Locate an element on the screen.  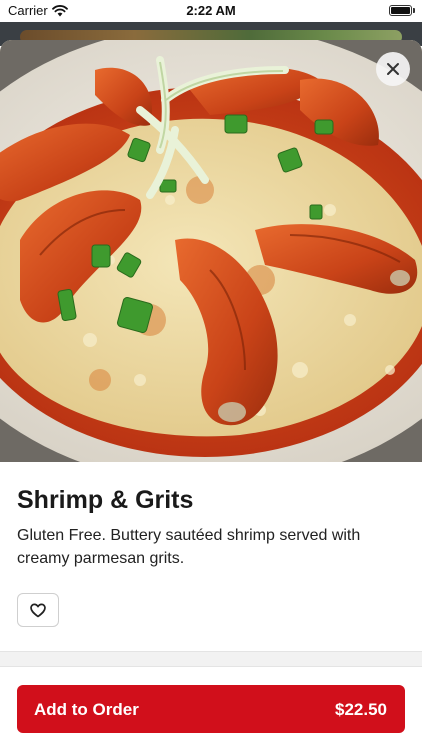
favorite-button is located at coordinates (38, 610).